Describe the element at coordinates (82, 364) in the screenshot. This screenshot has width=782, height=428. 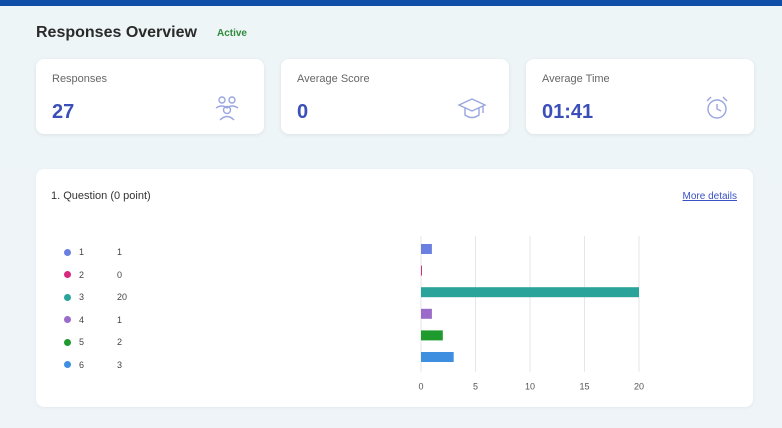
I see `legend-option: 6` at that location.